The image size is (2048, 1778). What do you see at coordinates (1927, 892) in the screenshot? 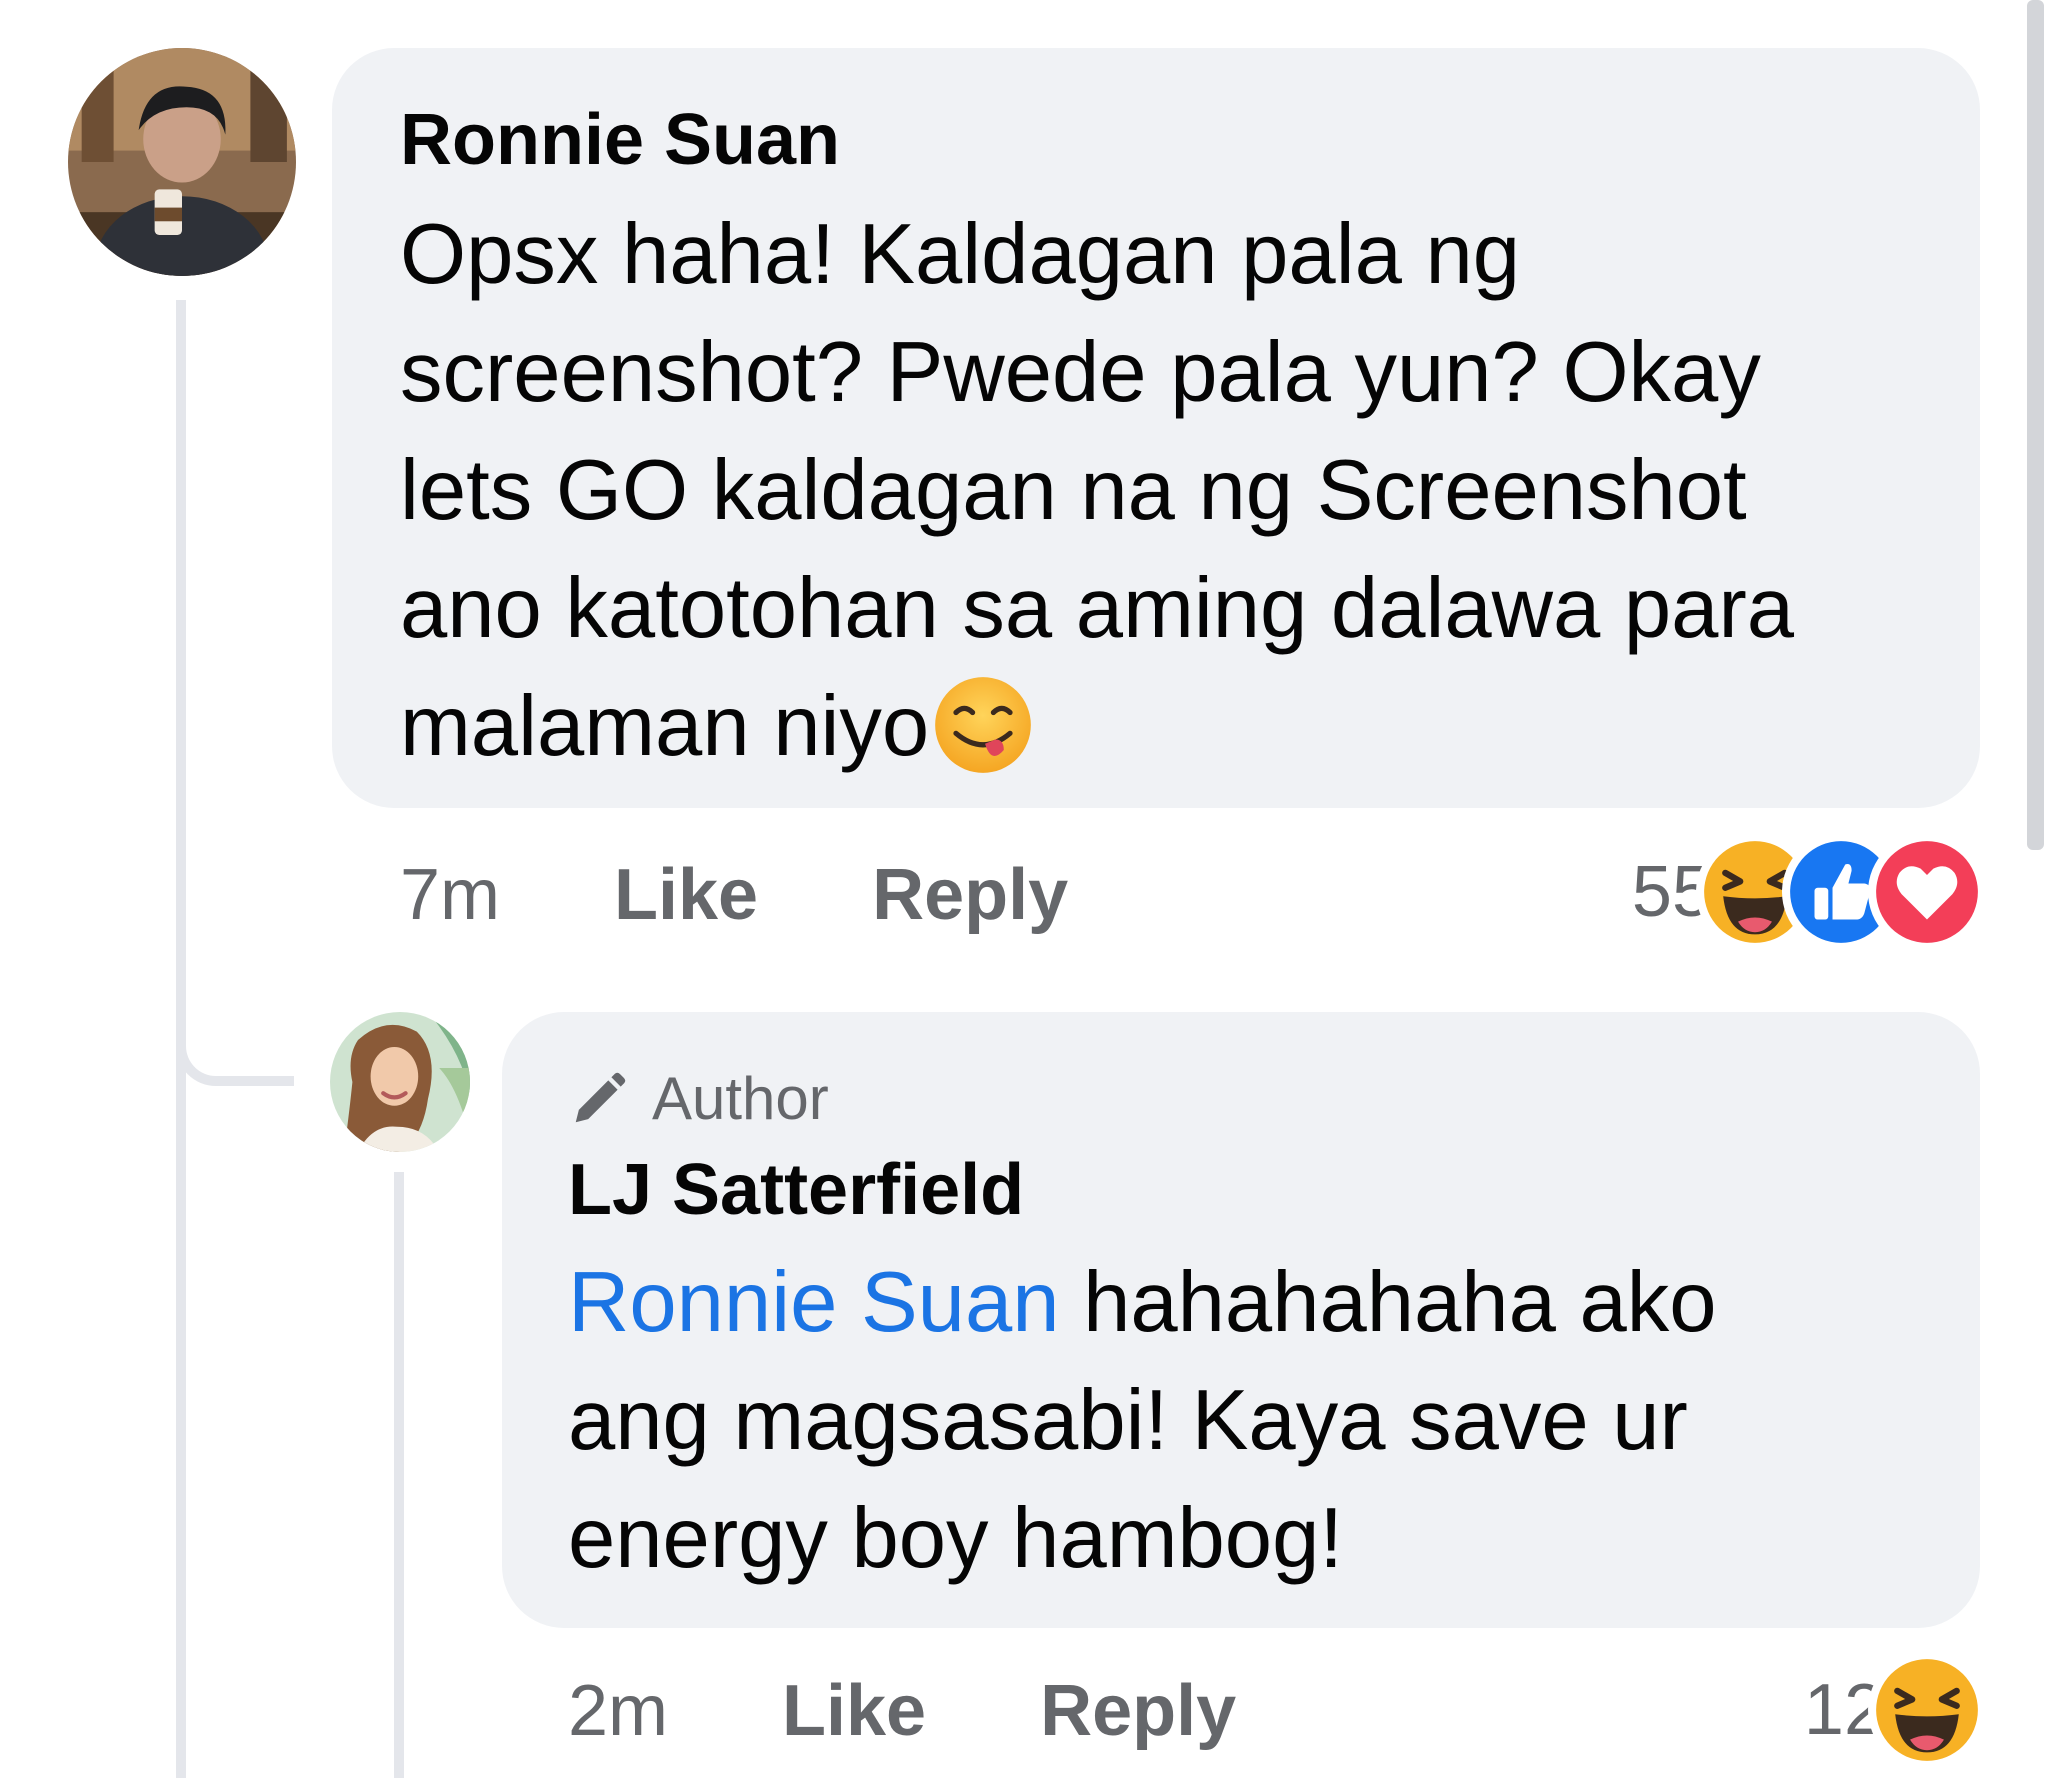
I see `love-reaction-icon` at bounding box center [1927, 892].